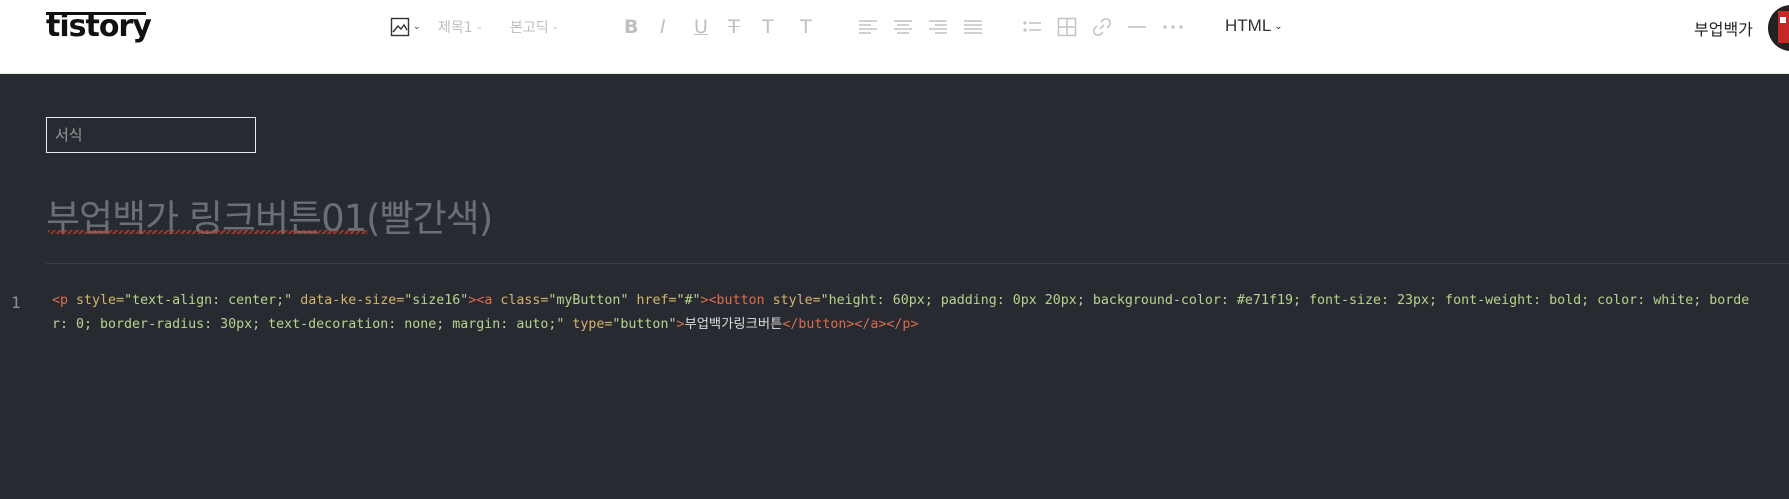  What do you see at coordinates (1778, 28) in the screenshot?
I see `avatar` at bounding box center [1778, 28].